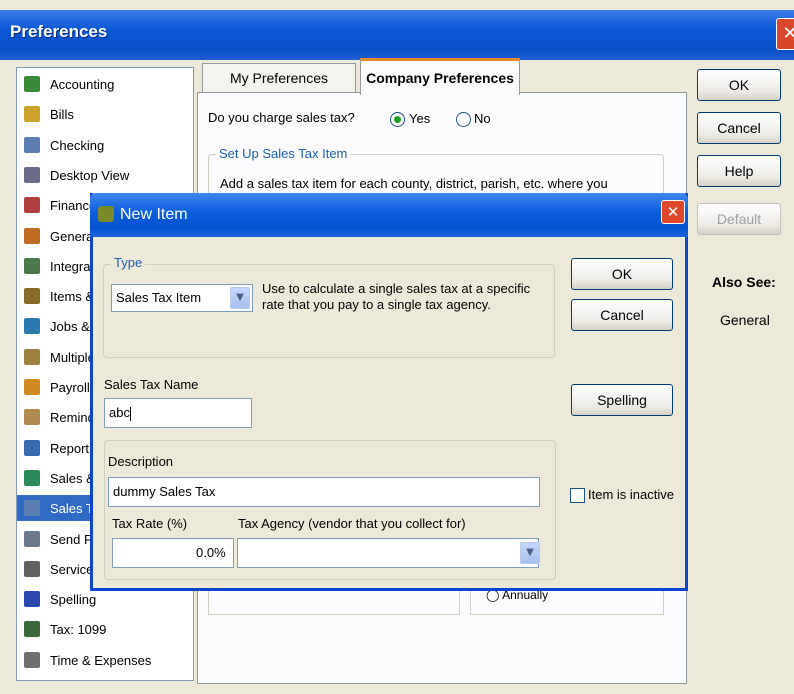 This screenshot has height=694, width=794. What do you see at coordinates (279, 77) in the screenshot?
I see `tab-my-preferences: My Preferences` at bounding box center [279, 77].